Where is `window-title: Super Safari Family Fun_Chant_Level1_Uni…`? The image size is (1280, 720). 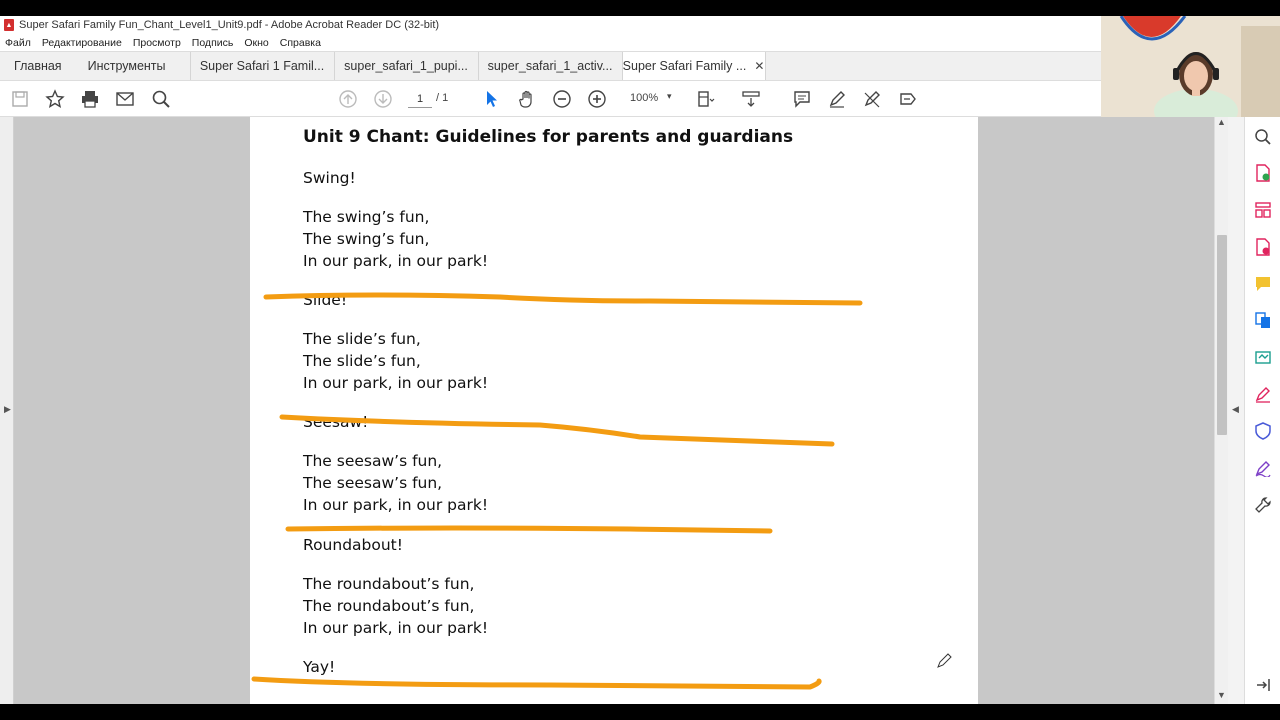 window-title: Super Safari Family Fun_Chant_Level1_Uni… is located at coordinates (229, 25).